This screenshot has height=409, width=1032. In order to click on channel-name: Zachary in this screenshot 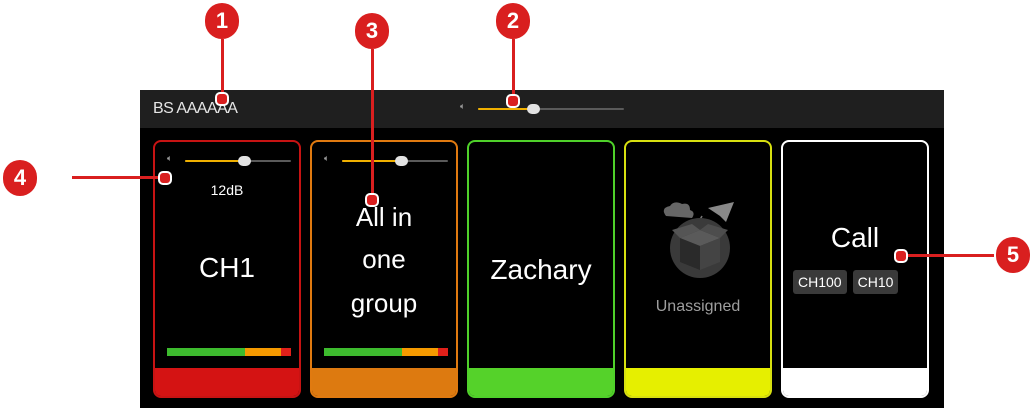, I will do `click(541, 269)`.